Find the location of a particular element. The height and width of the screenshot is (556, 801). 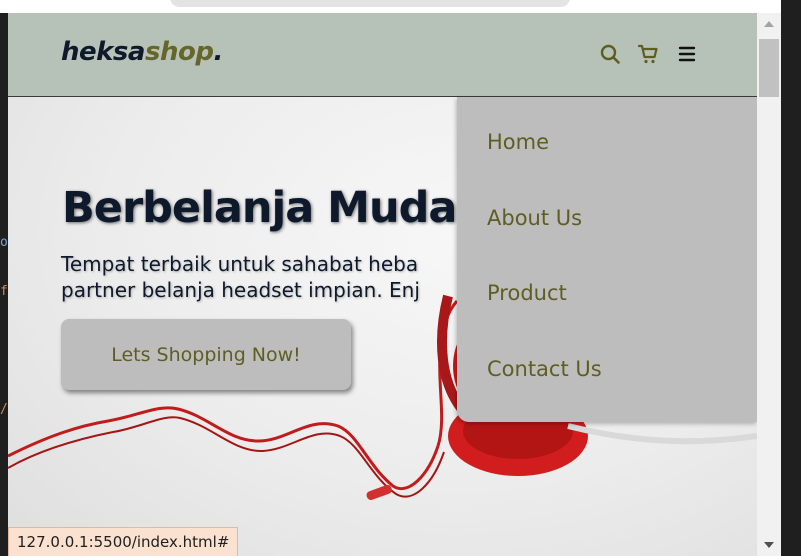

menu-item-product: Product is located at coordinates (527, 293).